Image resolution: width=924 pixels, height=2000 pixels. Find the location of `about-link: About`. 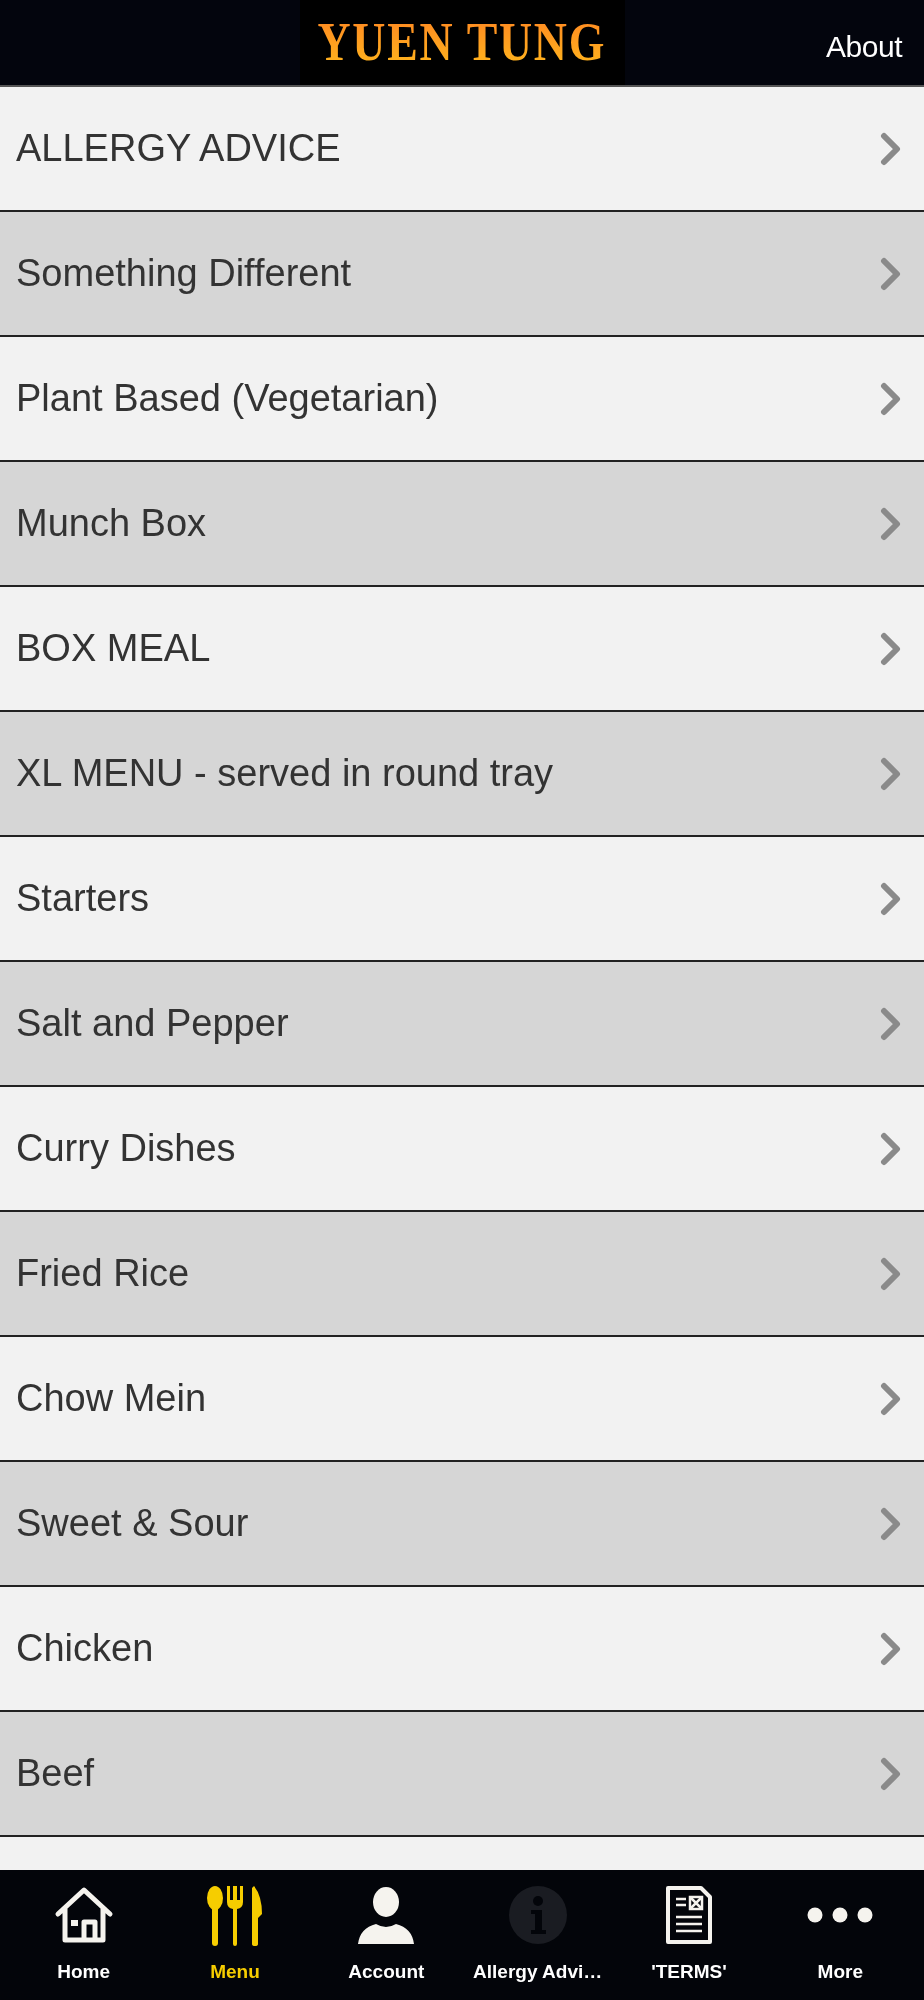

about-link: About is located at coordinates (864, 46).